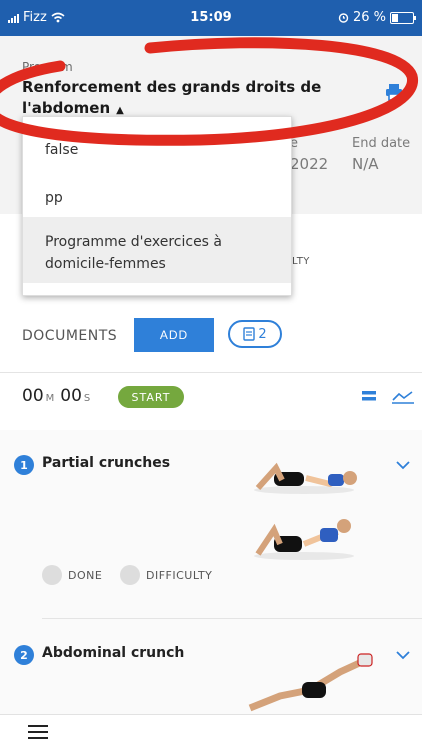  I want to click on difficulty-fragment: LTY, so click(301, 261).